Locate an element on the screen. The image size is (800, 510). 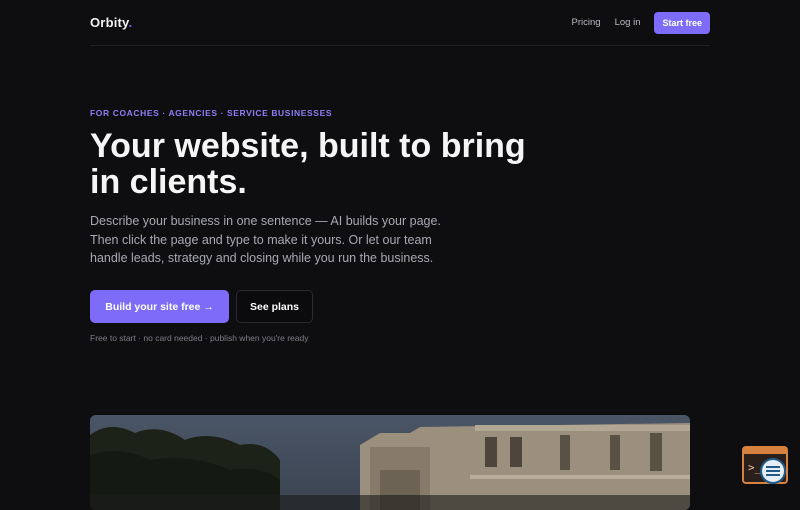
logo-text: Orbity is located at coordinates (109, 22).